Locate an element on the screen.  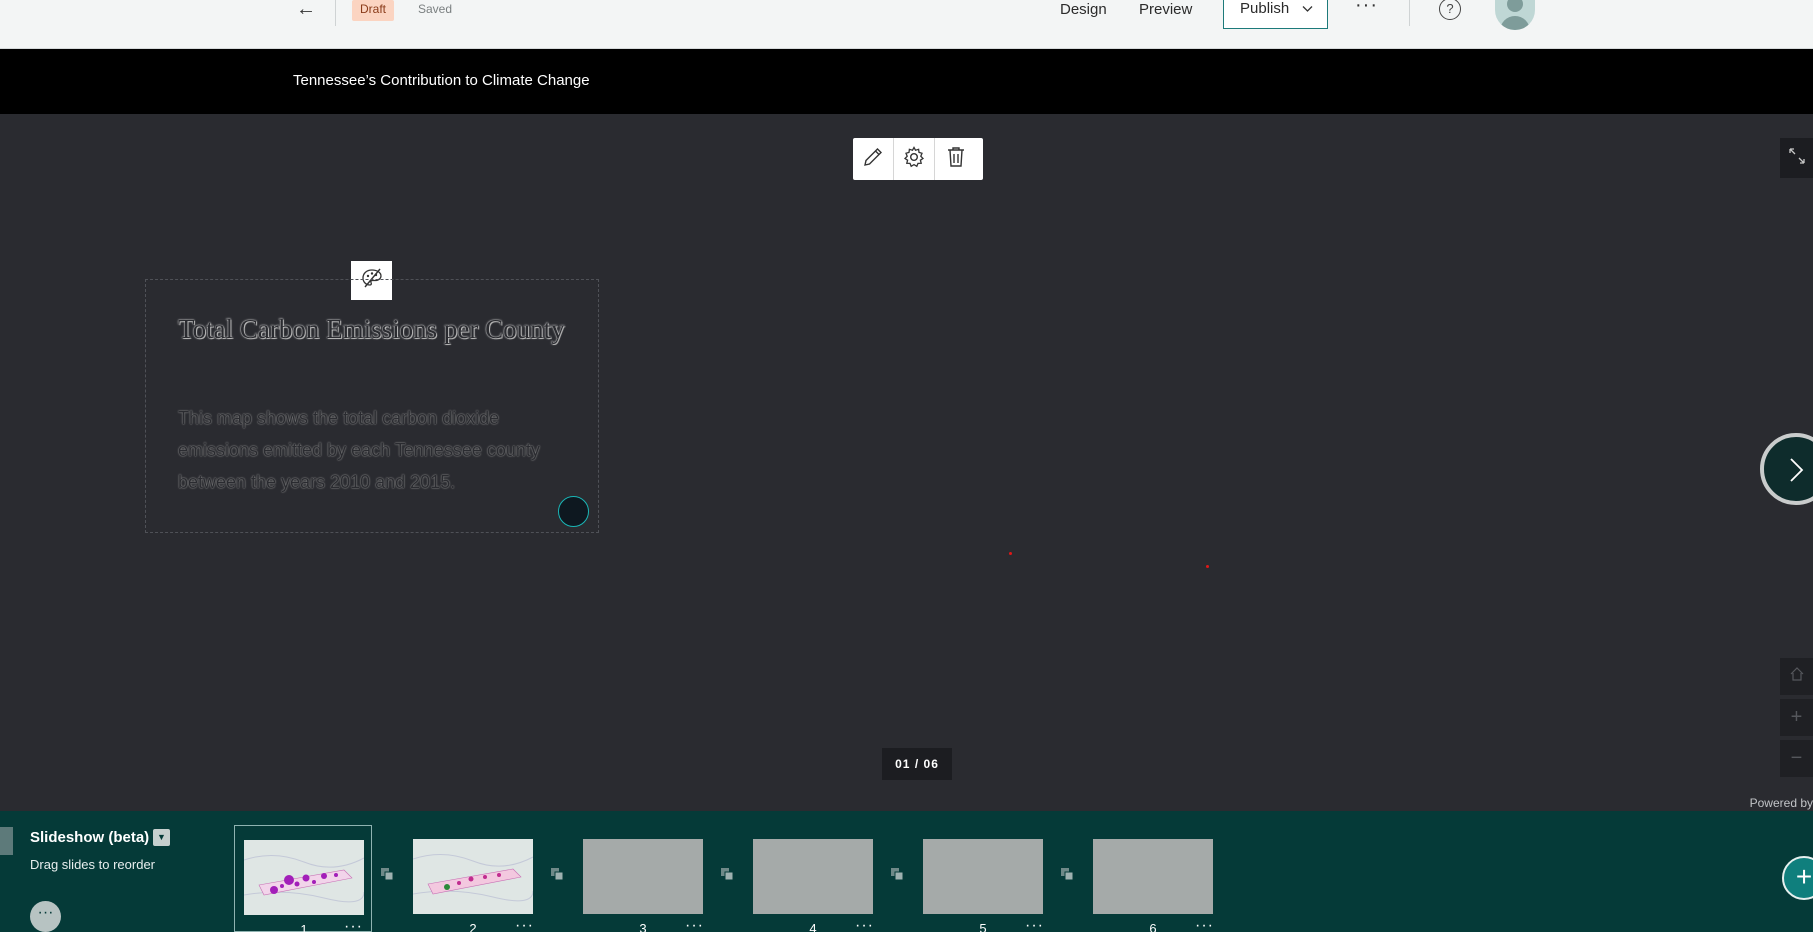
zoom-in-button: + is located at coordinates (1796, 717).